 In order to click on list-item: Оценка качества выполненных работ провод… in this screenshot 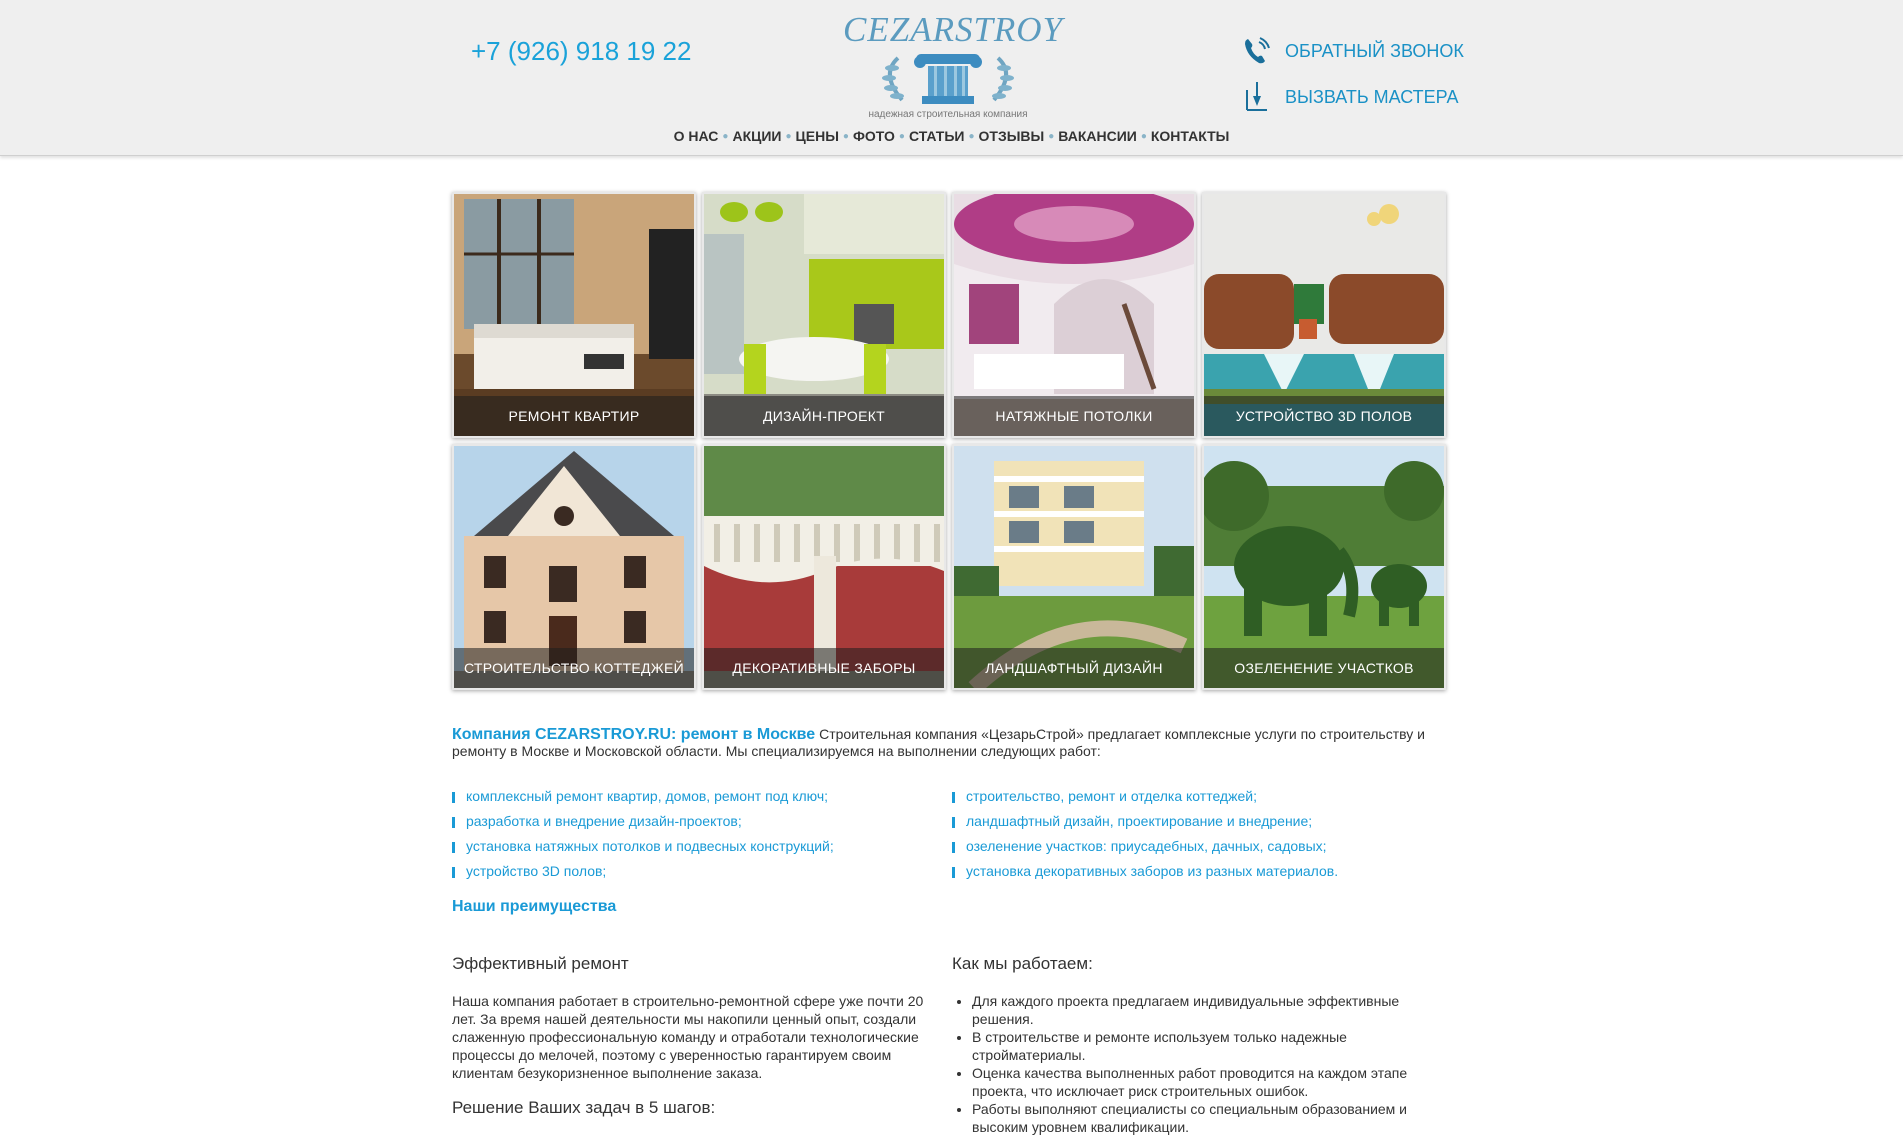, I will do `click(1217, 1082)`.